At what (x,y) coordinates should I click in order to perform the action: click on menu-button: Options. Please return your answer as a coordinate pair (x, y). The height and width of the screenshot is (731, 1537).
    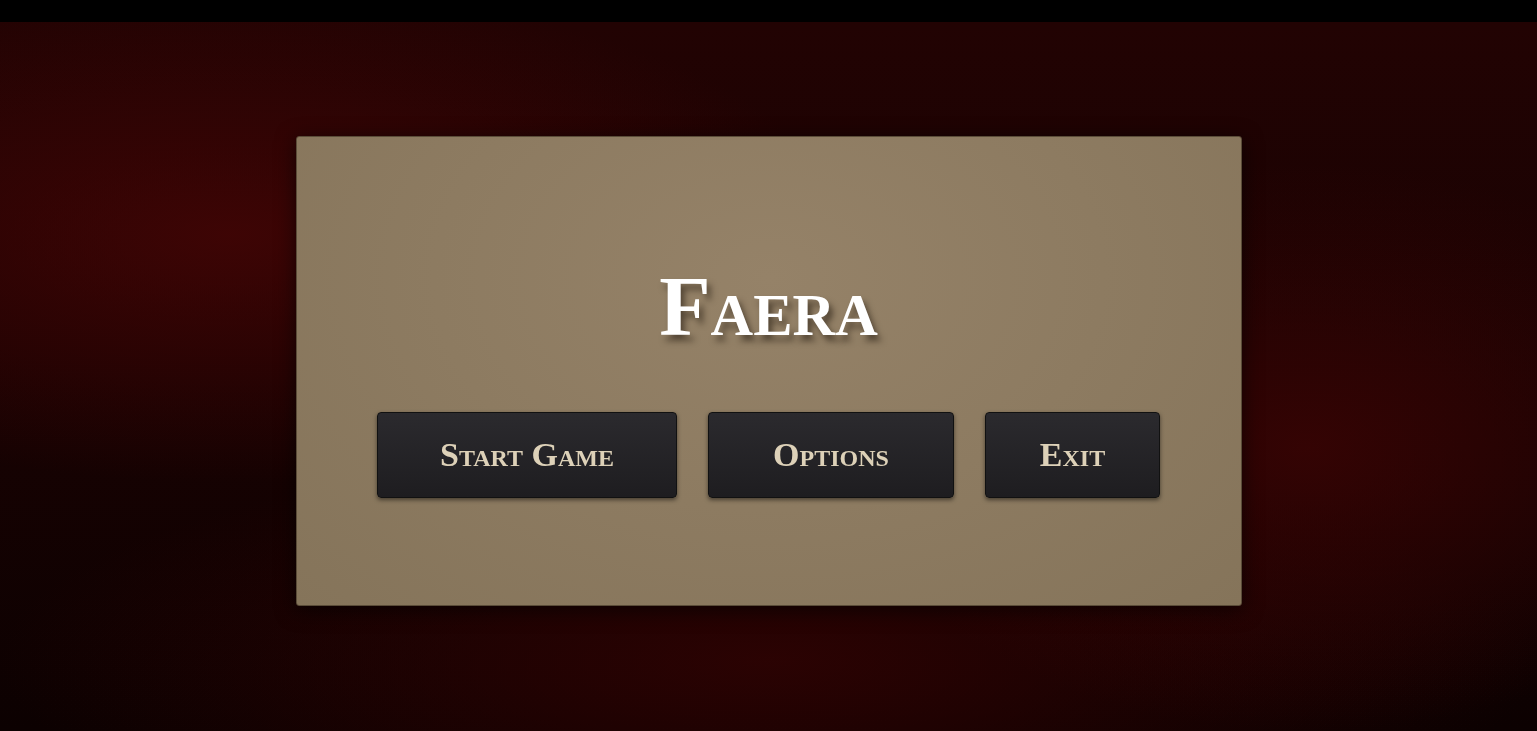
    Looking at the image, I should click on (831, 455).